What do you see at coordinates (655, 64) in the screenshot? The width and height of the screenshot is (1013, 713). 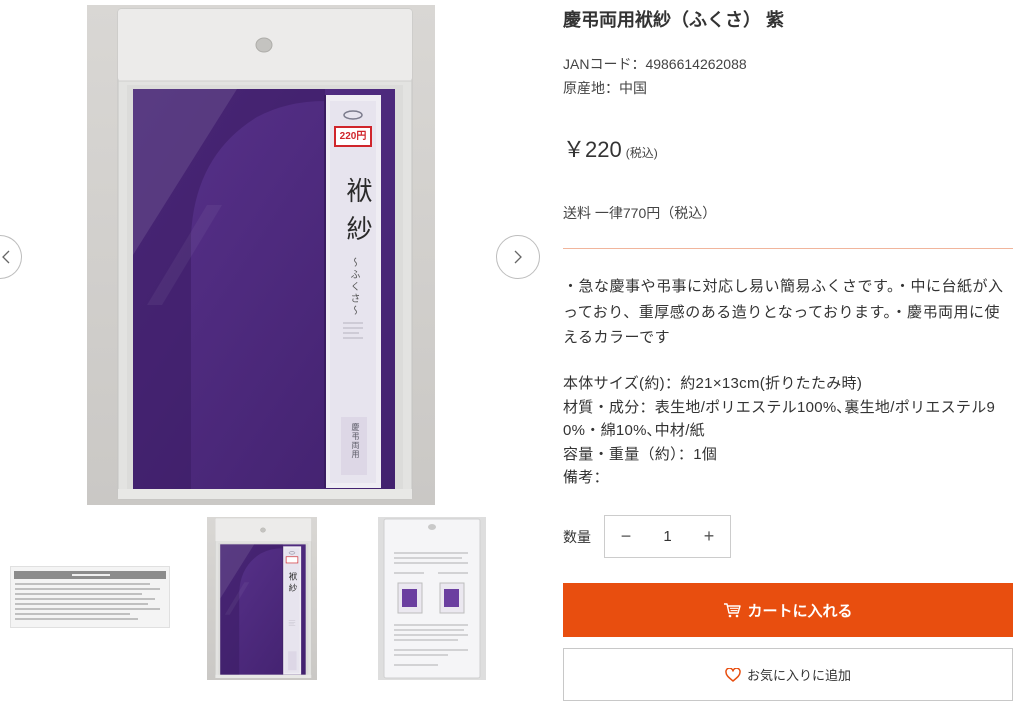 I see `jan-code: JANコード：4986614262088` at bounding box center [655, 64].